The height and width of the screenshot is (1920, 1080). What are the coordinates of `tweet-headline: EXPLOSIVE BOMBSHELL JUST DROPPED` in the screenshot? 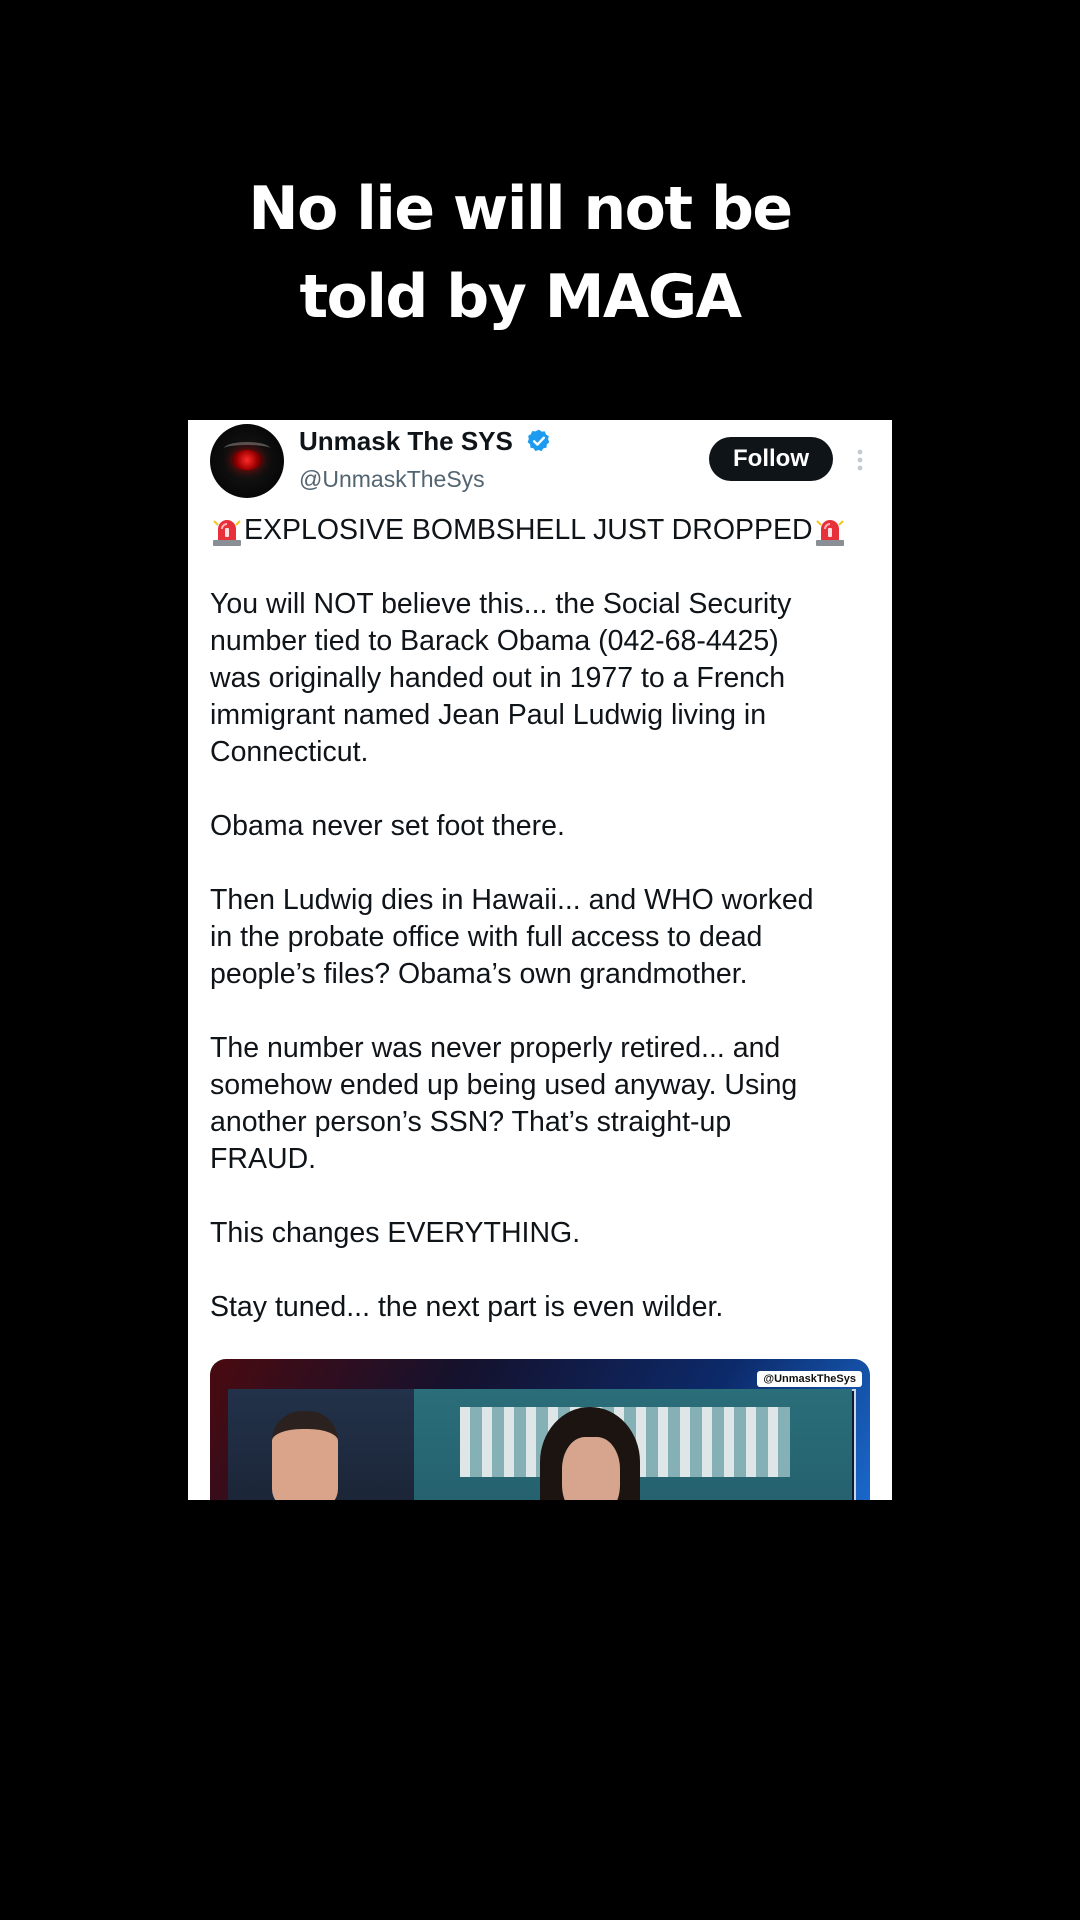 It's located at (545, 530).